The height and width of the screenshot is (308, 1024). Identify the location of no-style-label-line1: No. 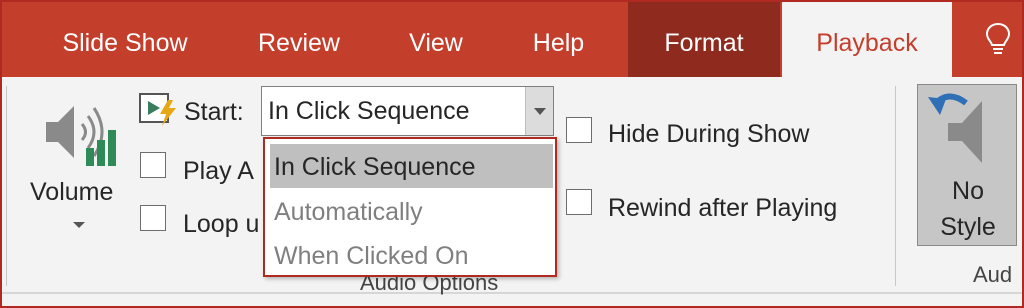
(968, 191).